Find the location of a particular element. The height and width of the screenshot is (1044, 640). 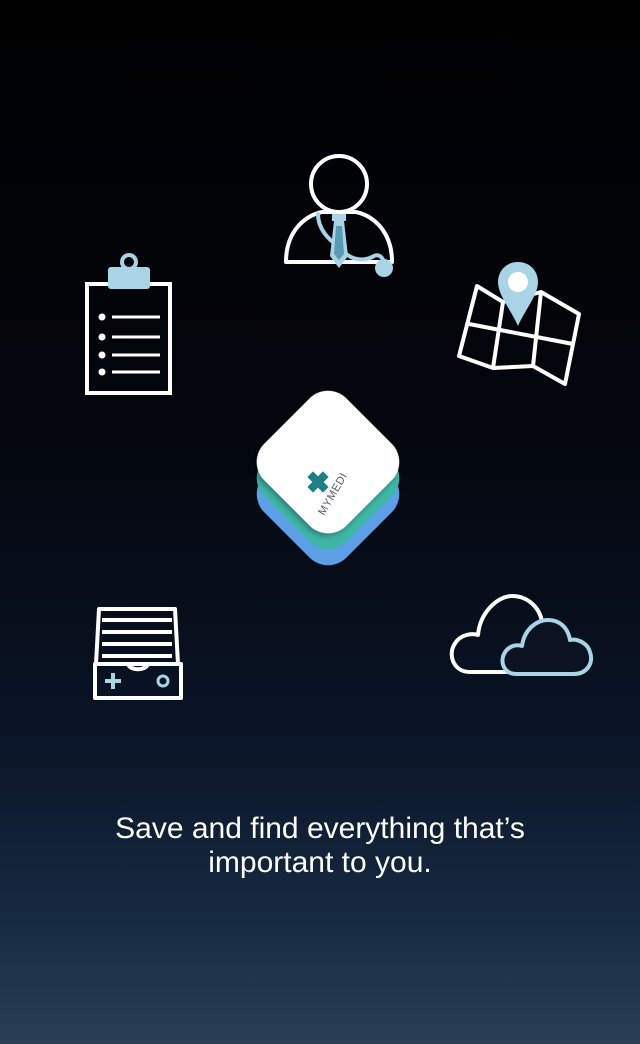

map-pin-icon is located at coordinates (519, 324).